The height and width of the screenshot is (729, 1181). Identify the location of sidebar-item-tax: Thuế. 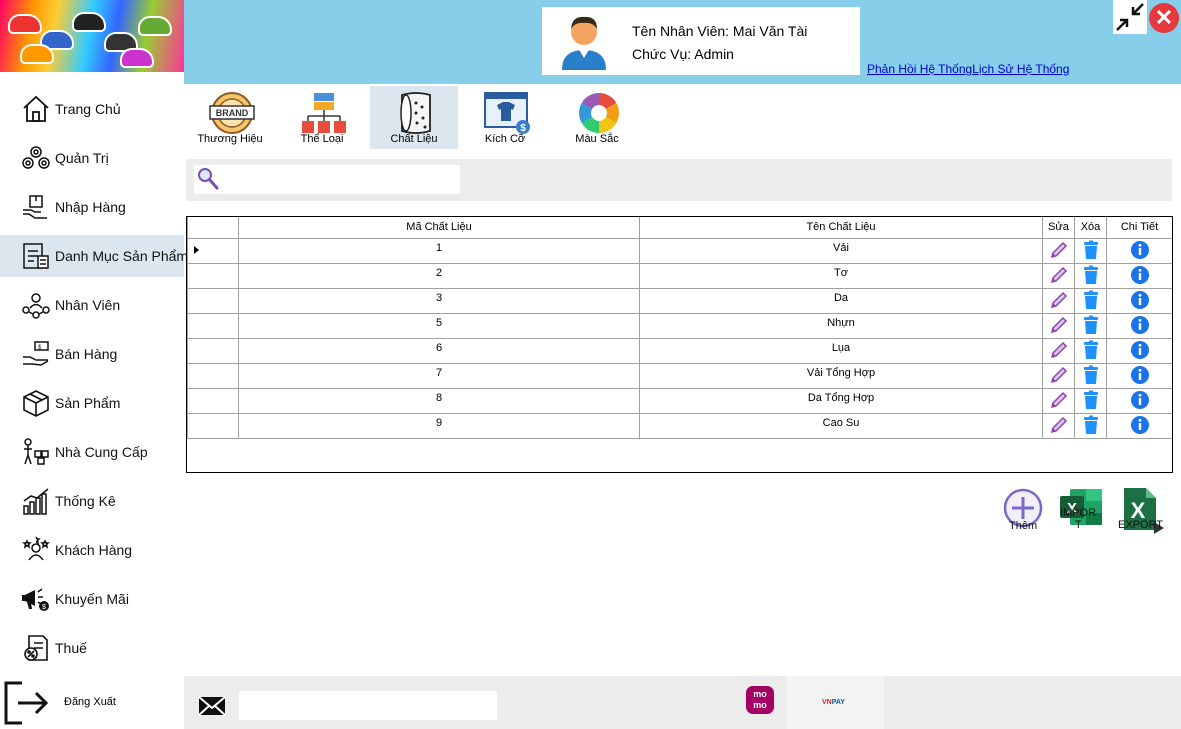
(92, 648).